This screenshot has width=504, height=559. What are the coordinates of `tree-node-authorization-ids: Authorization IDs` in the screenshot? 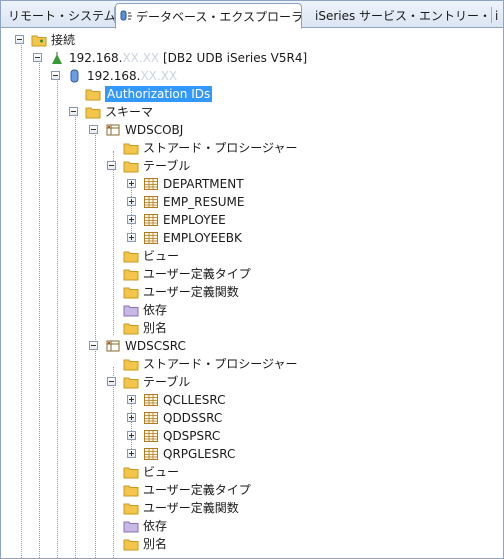 It's located at (252, 94).